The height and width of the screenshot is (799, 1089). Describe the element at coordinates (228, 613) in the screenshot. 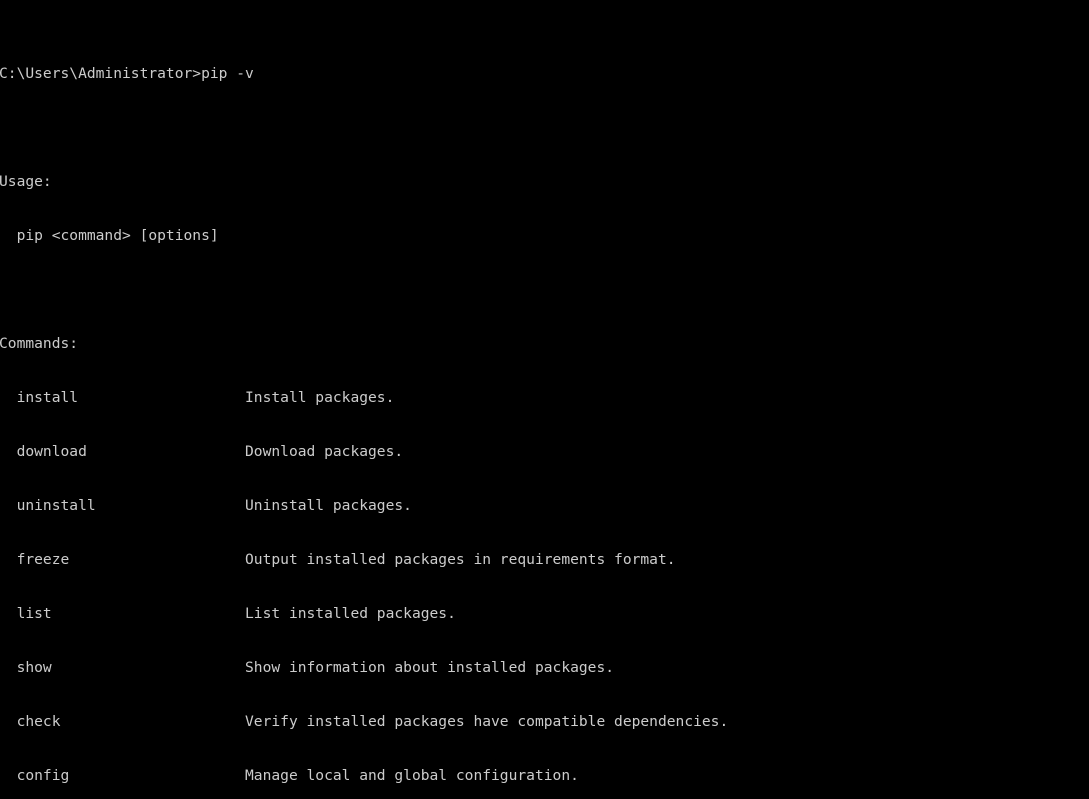

I see `terminal-line-command-list: list List installed packages.` at that location.